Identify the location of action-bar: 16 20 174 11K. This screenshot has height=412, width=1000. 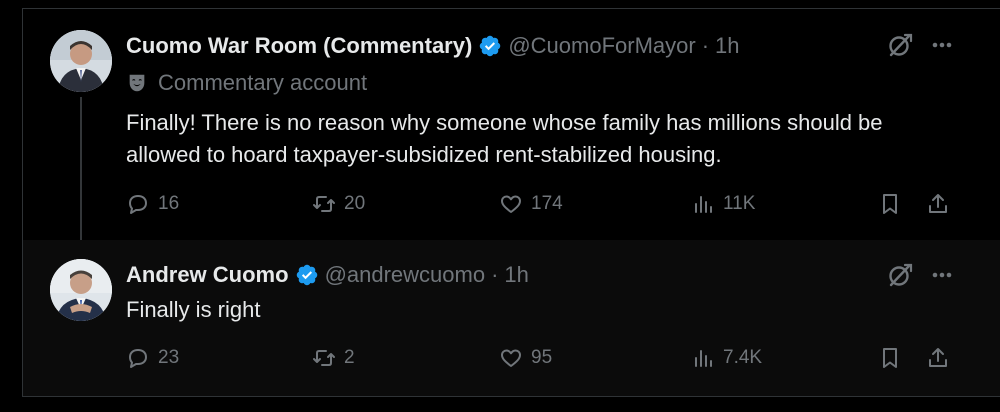
(548, 207).